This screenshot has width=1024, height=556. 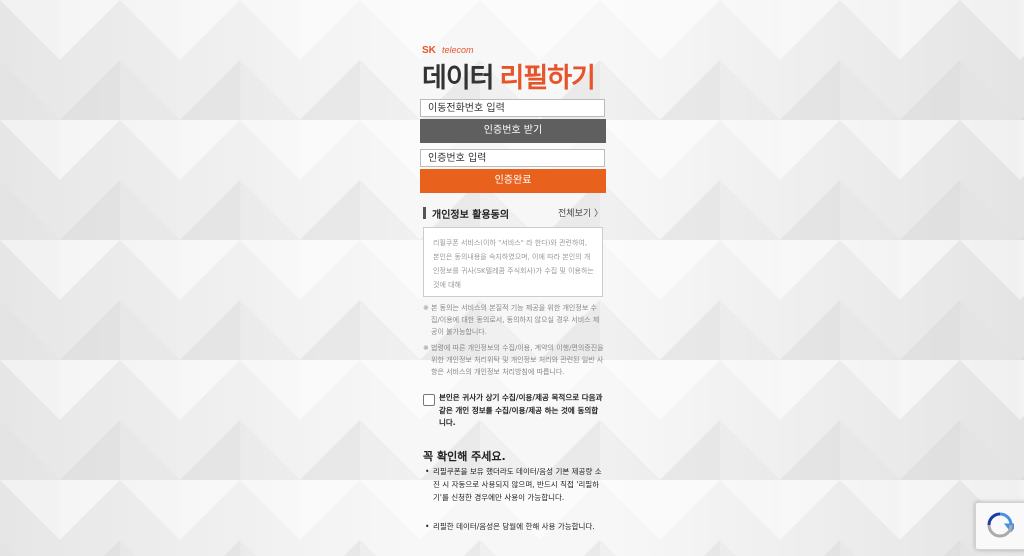 I want to click on view-all-link: 전체보기 〉, so click(x=580, y=212).